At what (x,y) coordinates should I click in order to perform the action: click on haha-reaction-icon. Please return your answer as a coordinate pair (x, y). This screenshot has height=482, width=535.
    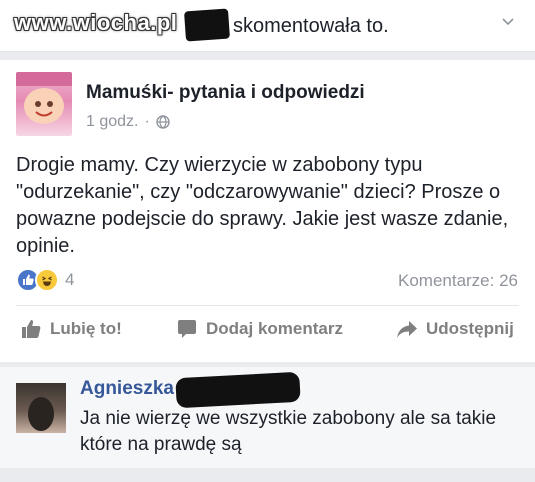
    Looking at the image, I should click on (47, 280).